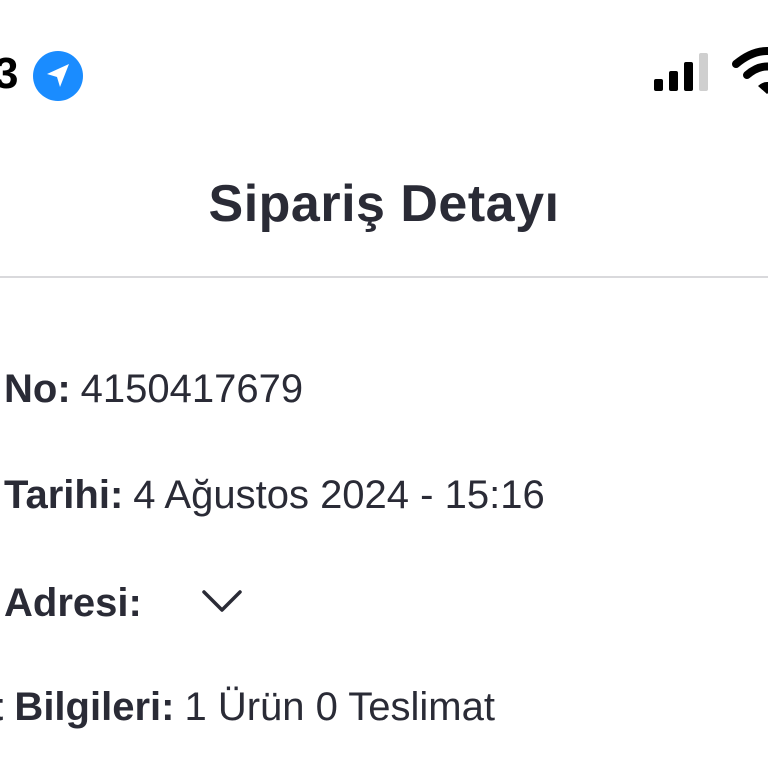 Image resolution: width=768 pixels, height=768 pixels. I want to click on shipment-info-row: t Bilgileri: 1 Ürün 0 Teslimat, so click(247, 707).